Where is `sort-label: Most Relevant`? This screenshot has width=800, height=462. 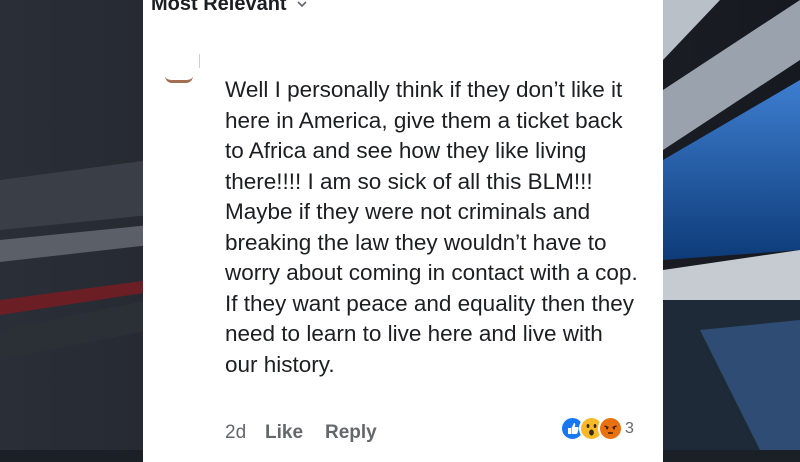
sort-label: Most Relevant is located at coordinates (219, 7).